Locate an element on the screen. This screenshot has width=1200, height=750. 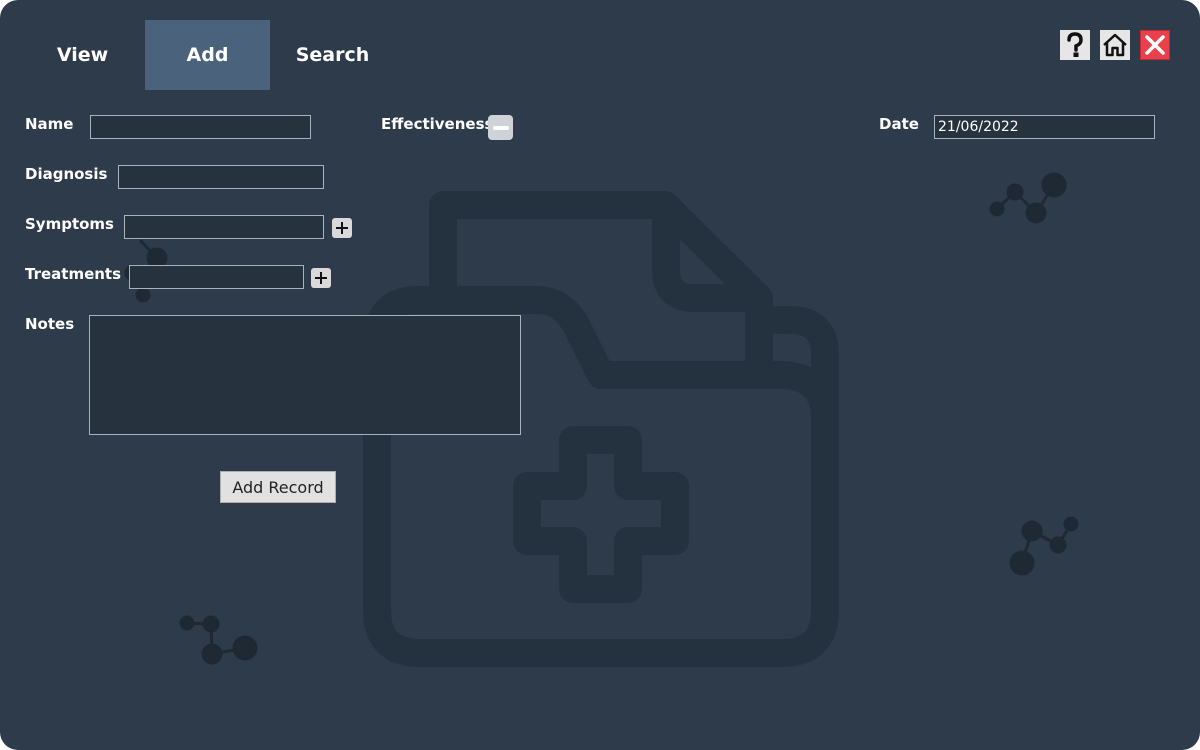
notes-label: Notes is located at coordinates (50, 324).